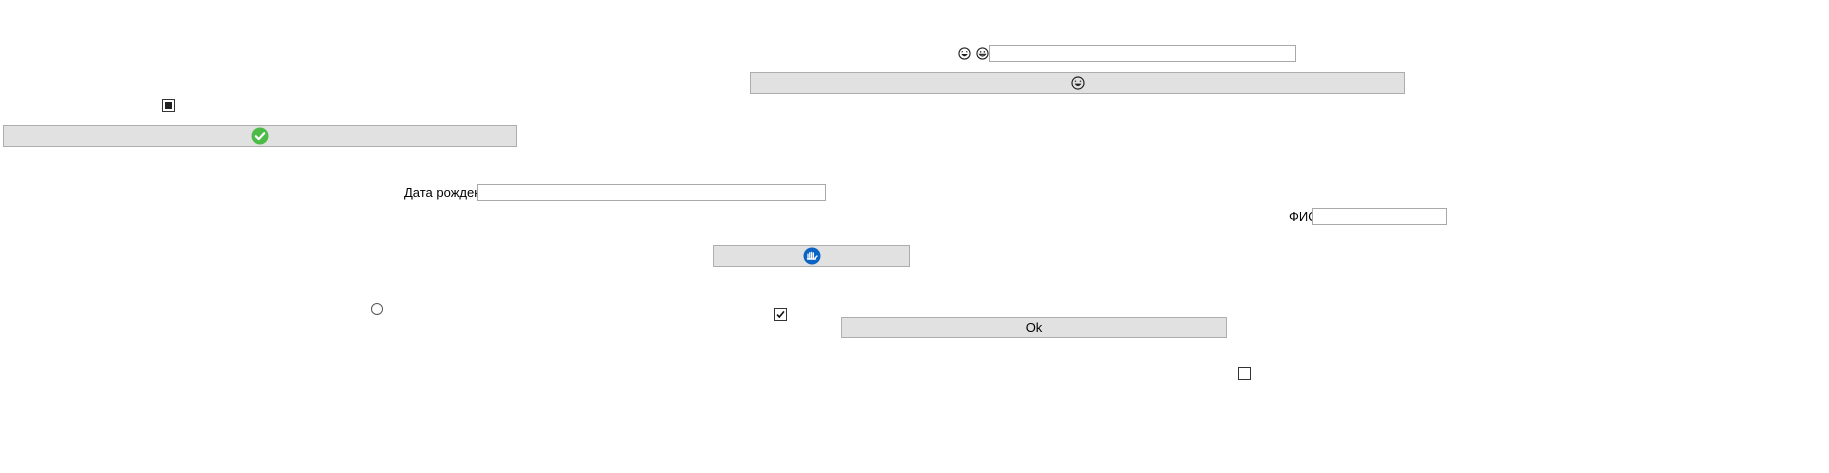  I want to click on radio-button, so click(377, 309).